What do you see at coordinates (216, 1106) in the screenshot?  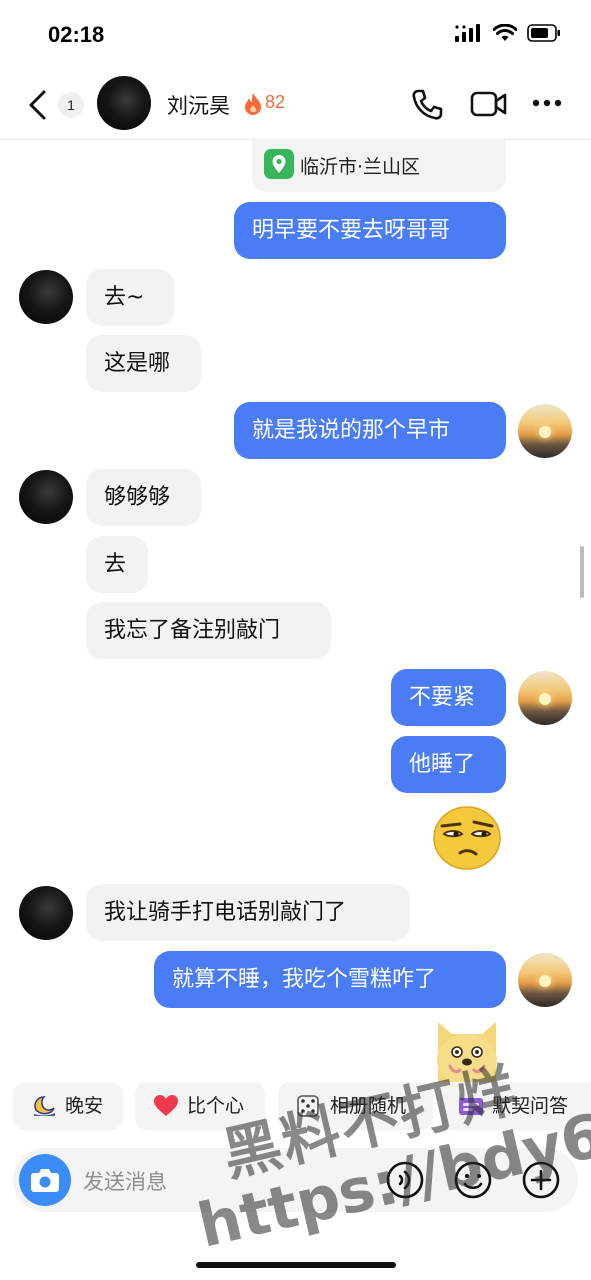 I see `chip-label: 比个心` at bounding box center [216, 1106].